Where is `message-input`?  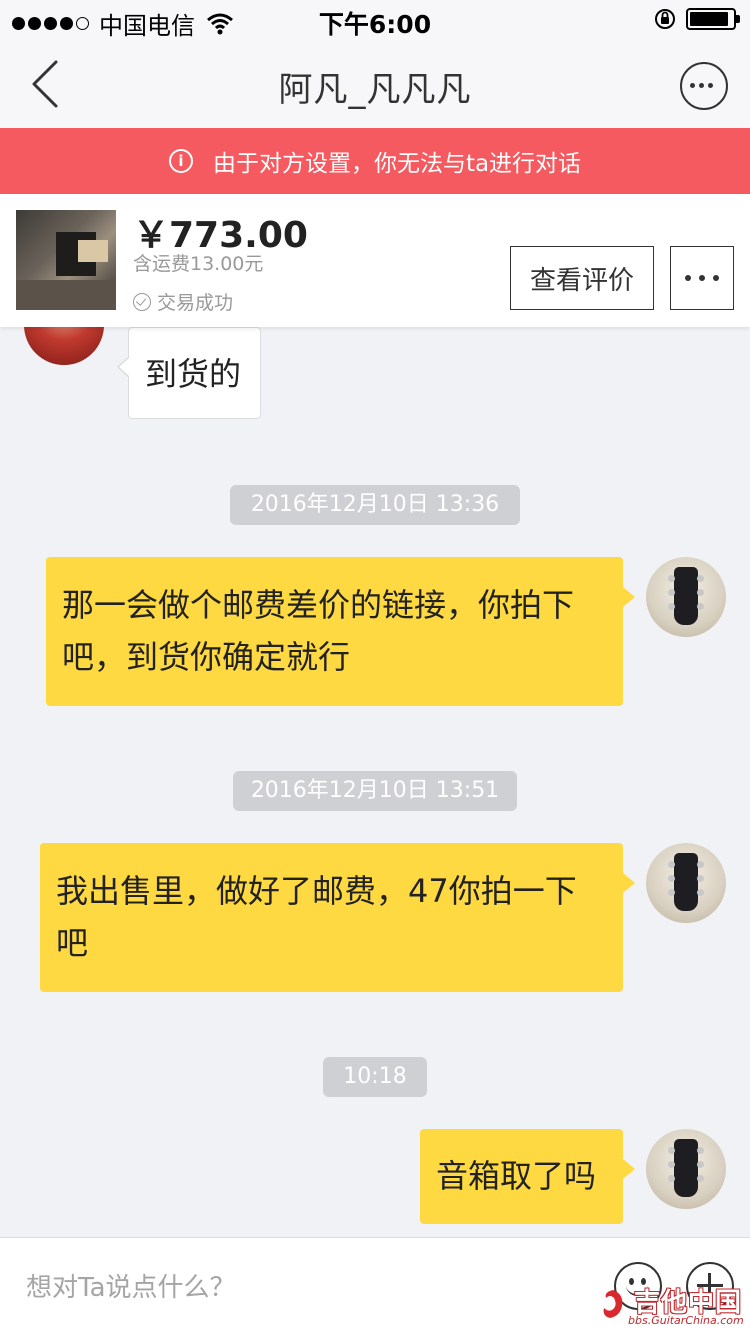
message-input is located at coordinates (306, 1288).